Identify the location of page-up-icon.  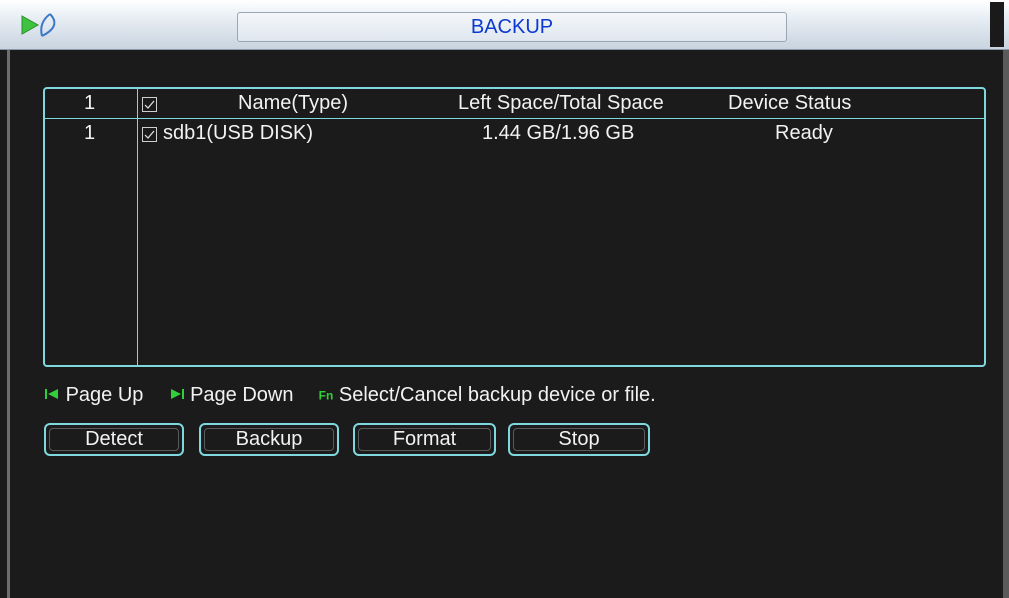
(52, 395).